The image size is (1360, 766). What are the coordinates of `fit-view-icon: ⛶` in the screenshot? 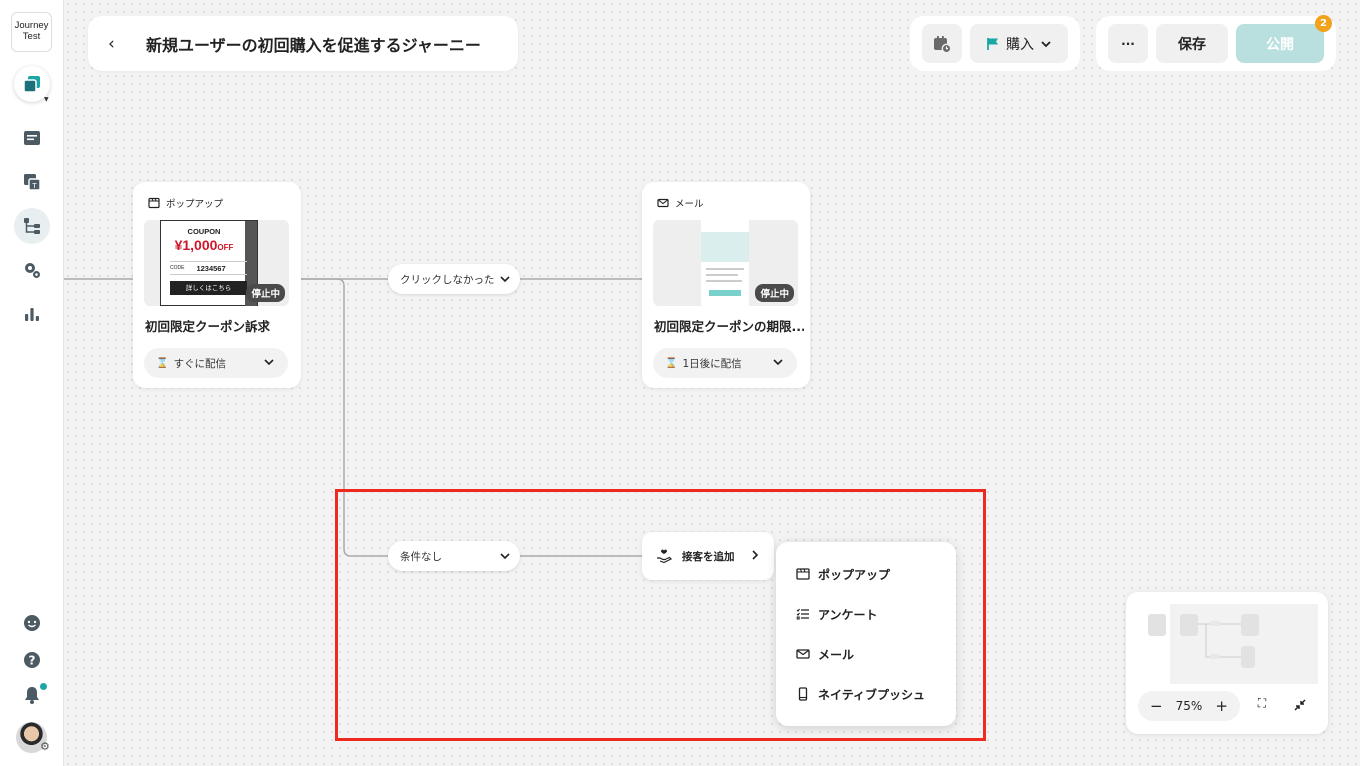 It's located at (1262, 703).